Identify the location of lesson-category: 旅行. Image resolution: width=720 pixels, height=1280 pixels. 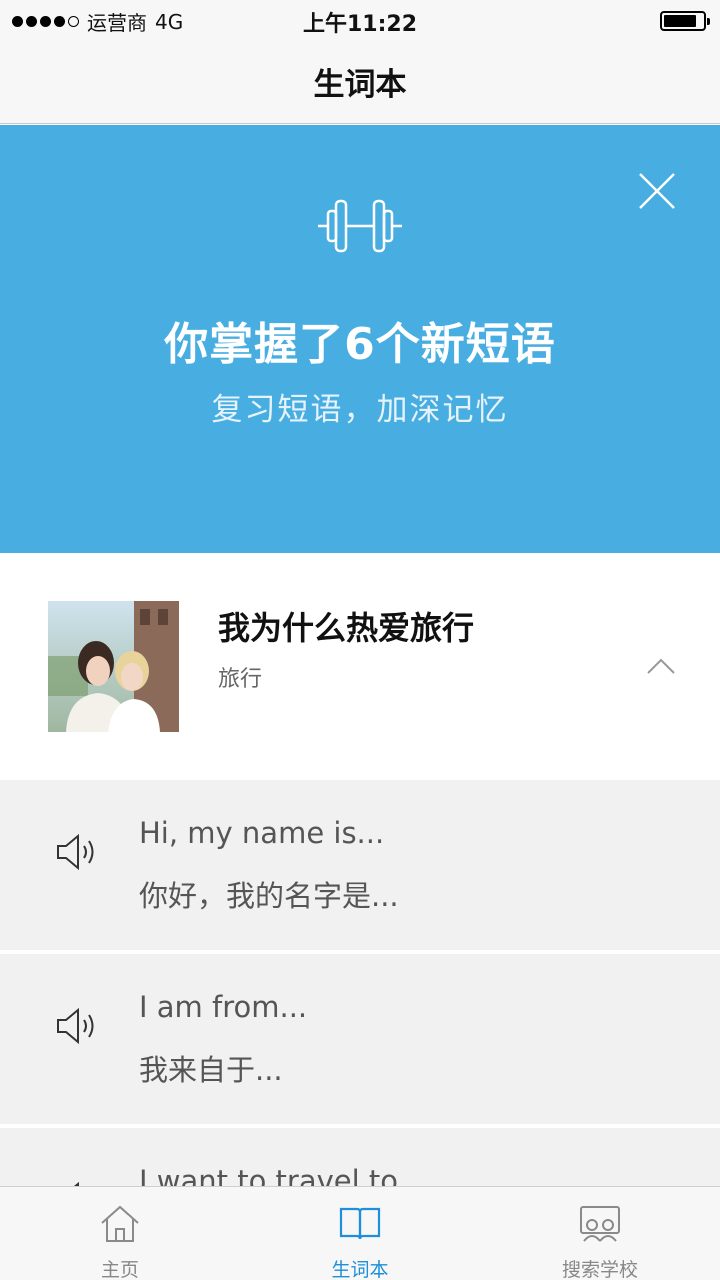
(240, 679).